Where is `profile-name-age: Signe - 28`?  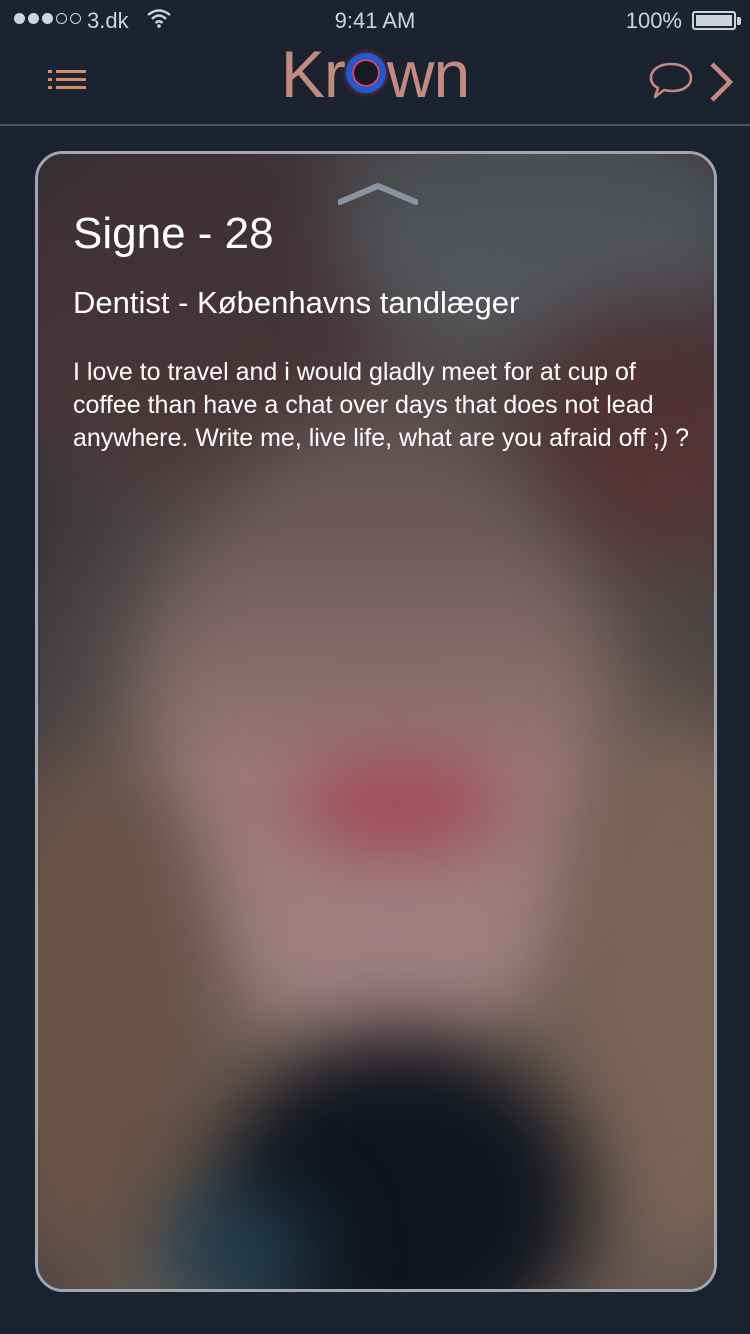
profile-name-age: Signe - 28 is located at coordinates (173, 233).